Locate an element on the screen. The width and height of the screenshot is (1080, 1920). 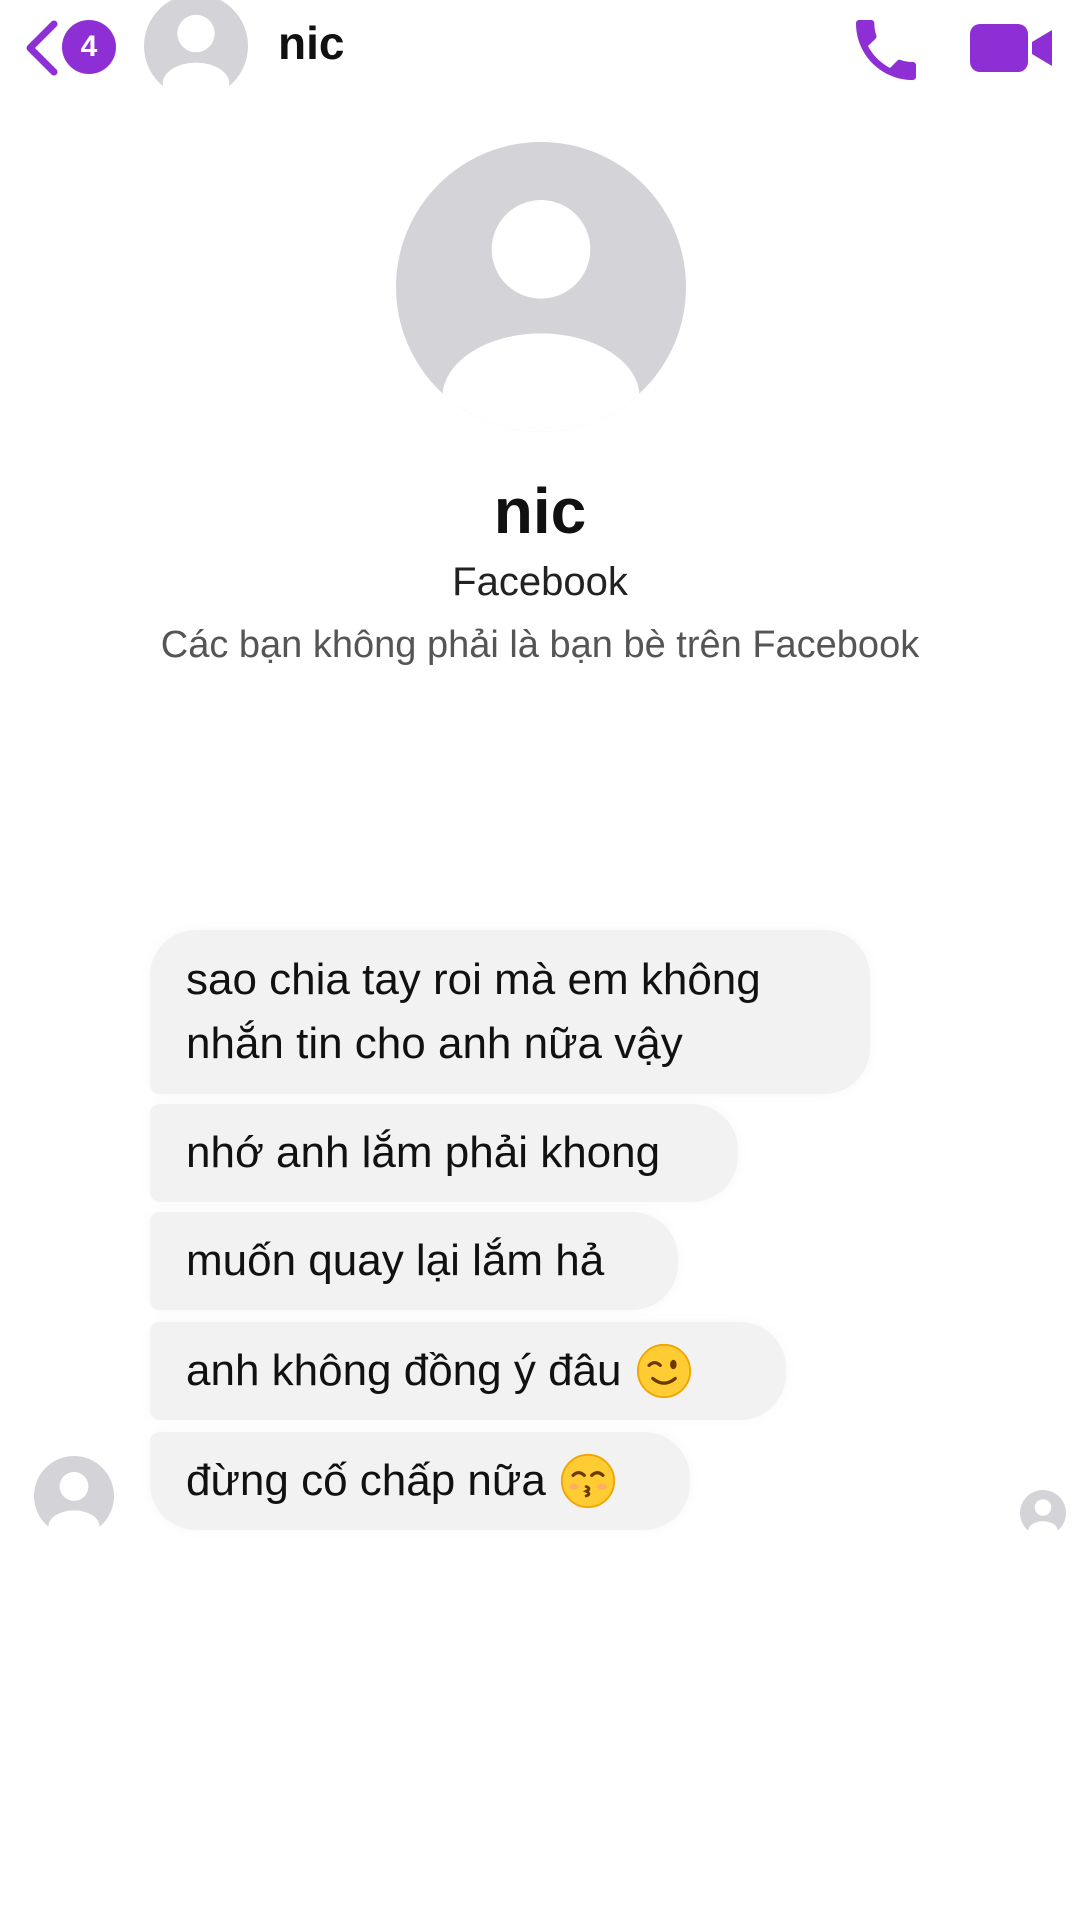
unread-count-badge: 4 is located at coordinates (89, 47).